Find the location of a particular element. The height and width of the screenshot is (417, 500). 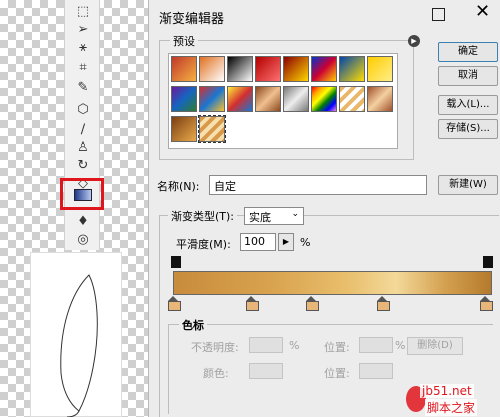

opacity-position-input is located at coordinates (376, 345).